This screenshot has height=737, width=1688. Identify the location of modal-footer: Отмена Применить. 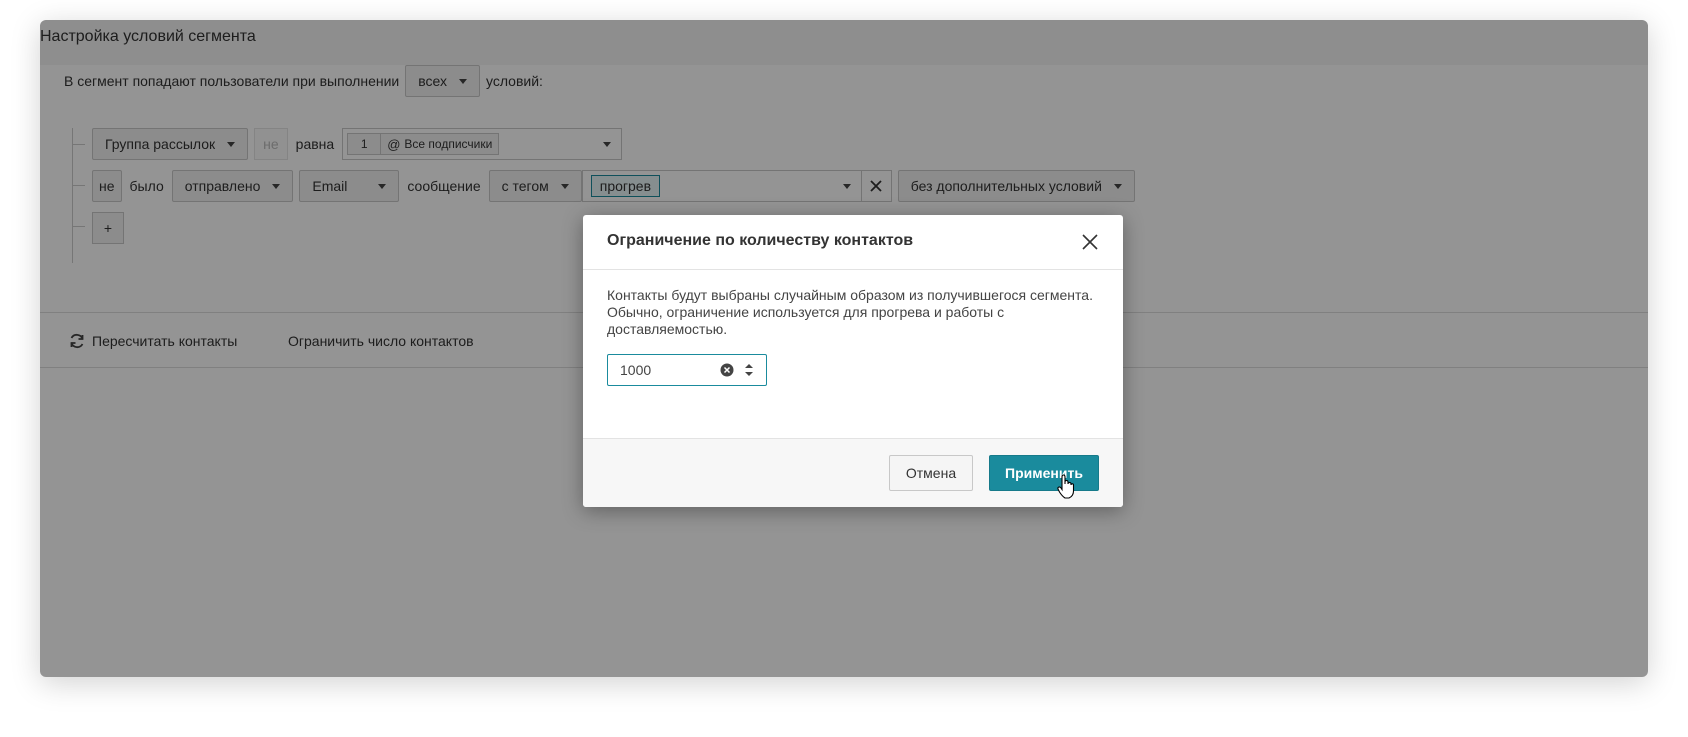
(853, 472).